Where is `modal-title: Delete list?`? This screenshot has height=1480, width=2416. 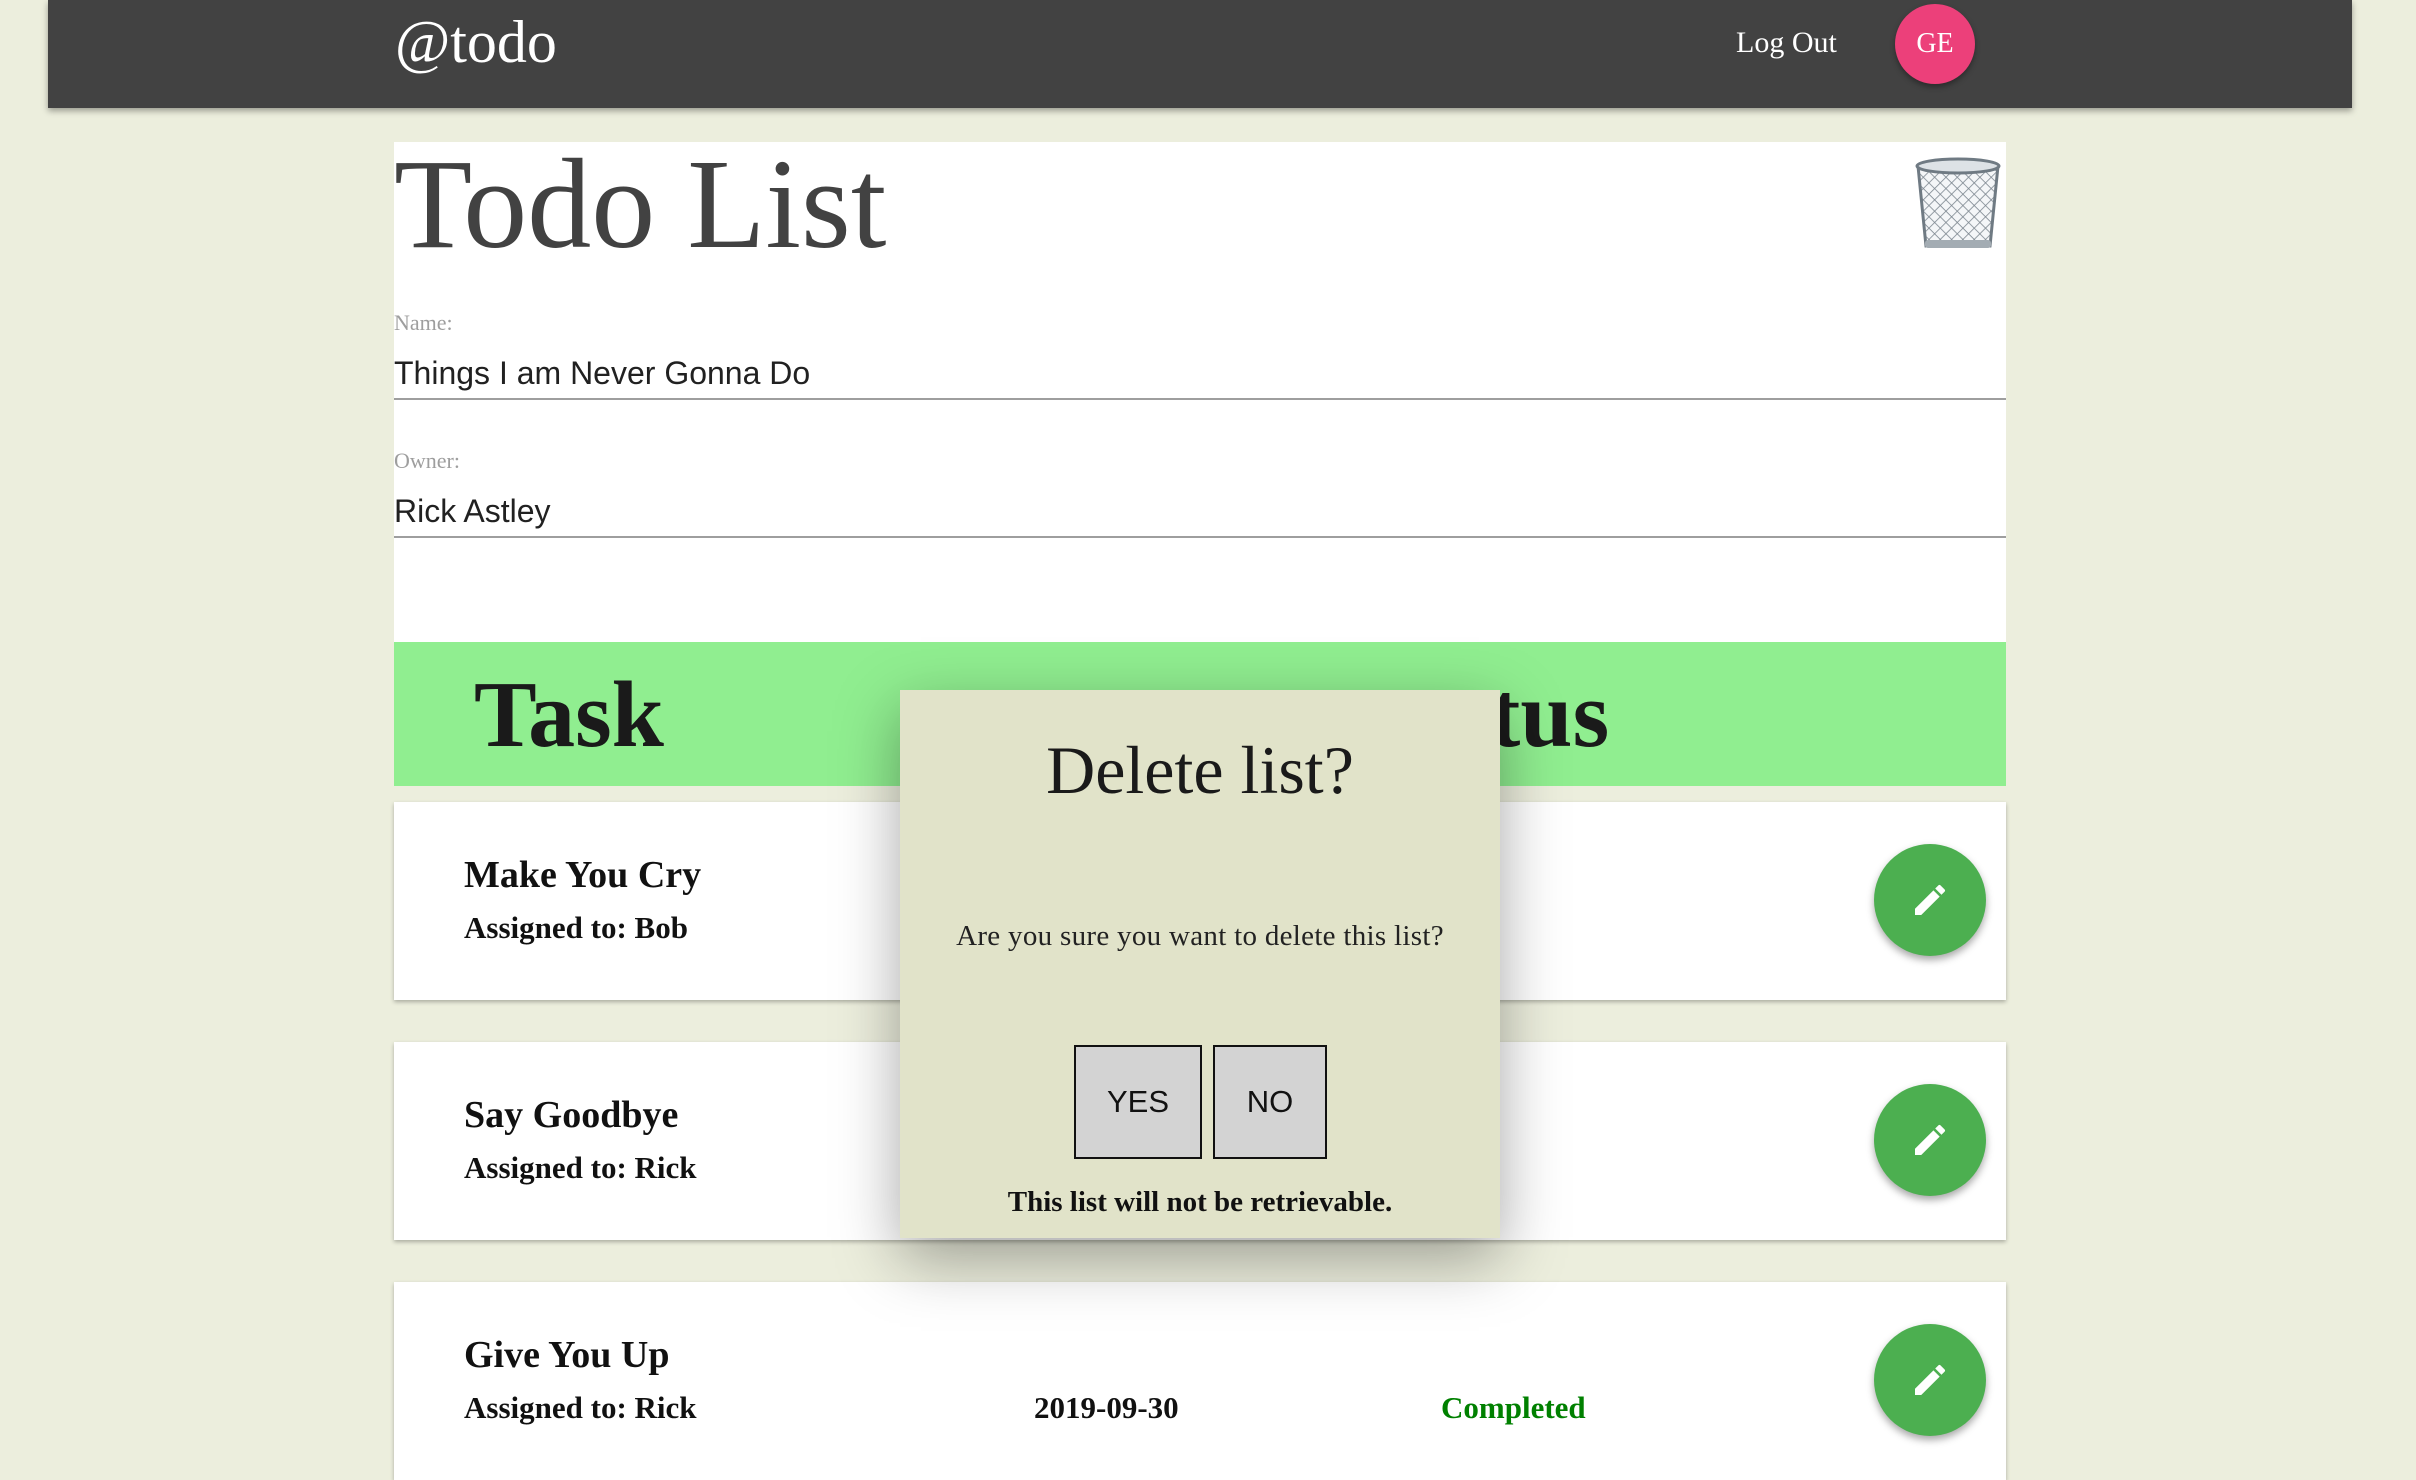 modal-title: Delete list? is located at coordinates (1200, 770).